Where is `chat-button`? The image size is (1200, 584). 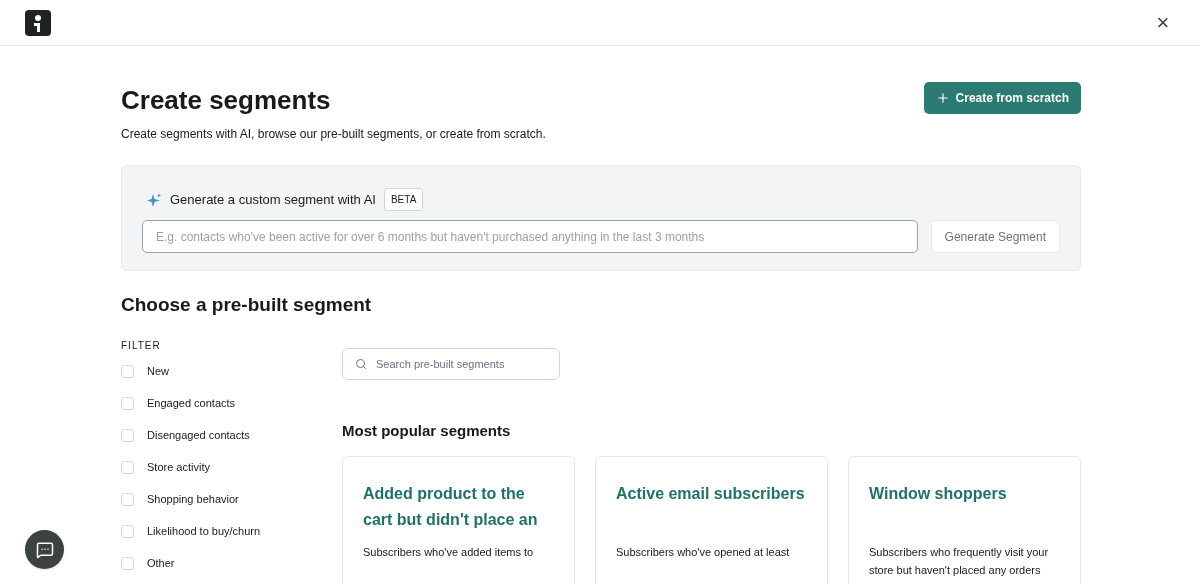
chat-button is located at coordinates (44, 549).